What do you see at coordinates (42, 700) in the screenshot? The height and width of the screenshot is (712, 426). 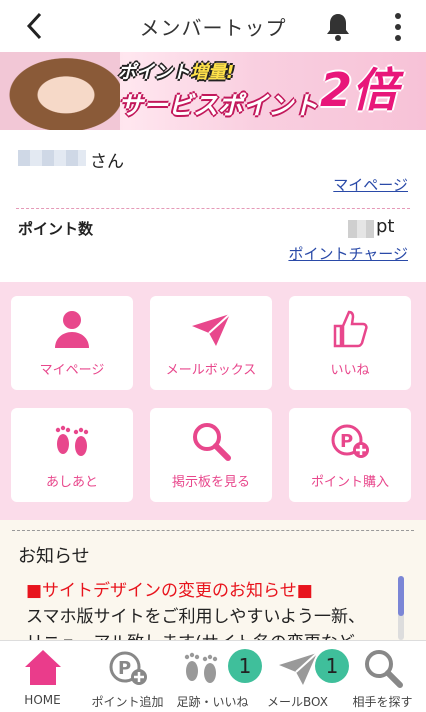 I see `tab-label: HOME` at bounding box center [42, 700].